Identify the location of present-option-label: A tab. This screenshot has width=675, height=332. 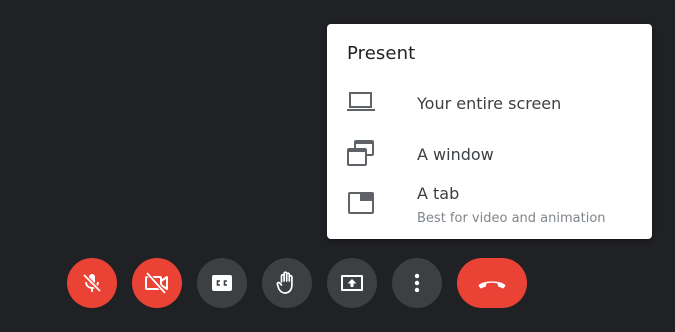
(438, 193).